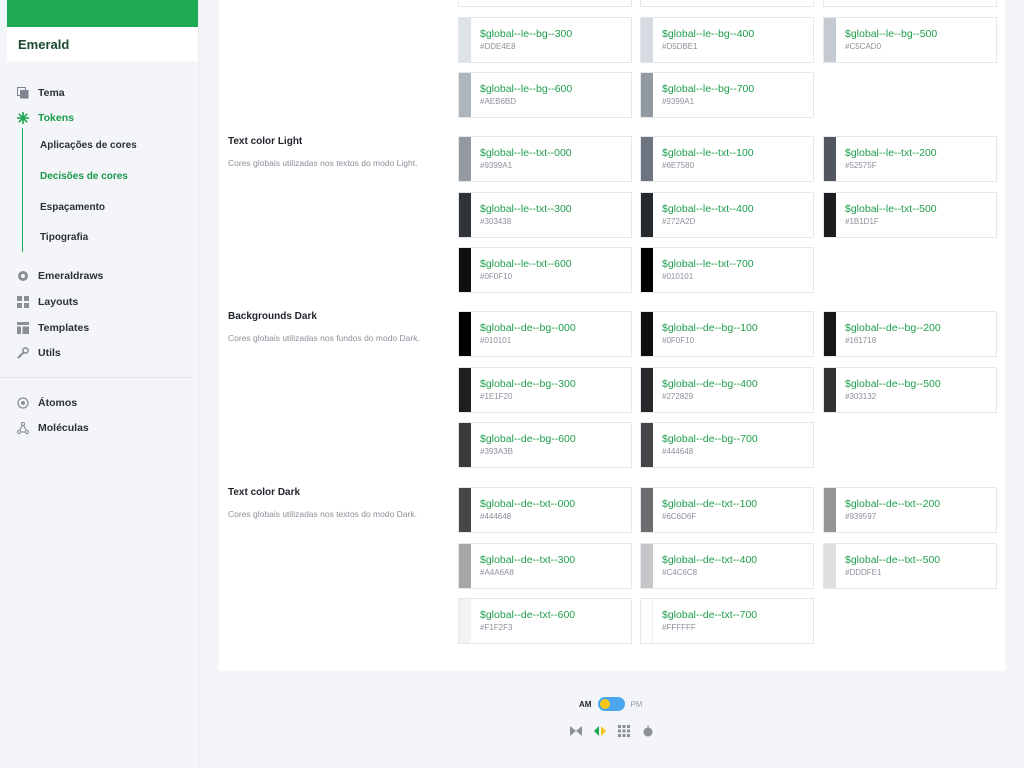 The height and width of the screenshot is (768, 1024). I want to click on token-card: $global--de--txt--300 #A4A6A8, so click(545, 565).